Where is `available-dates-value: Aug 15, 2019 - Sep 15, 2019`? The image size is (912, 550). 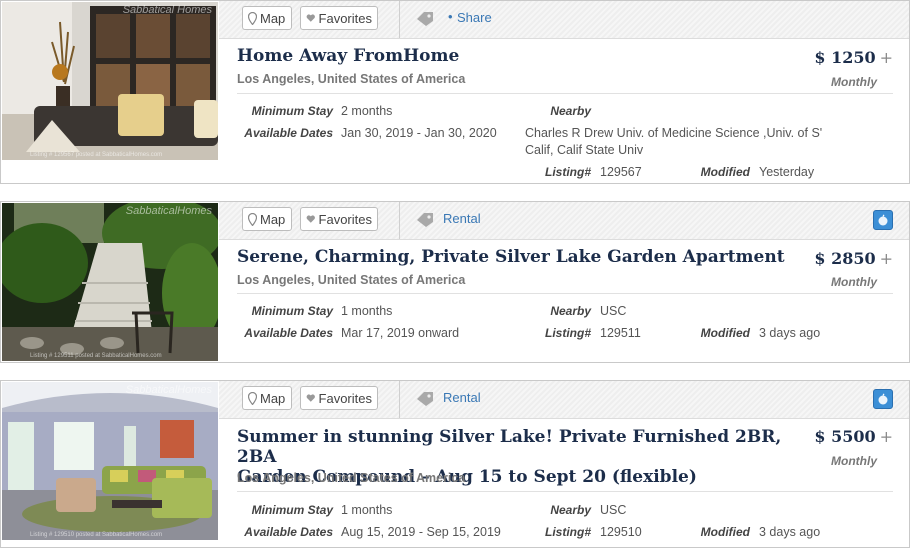
available-dates-value: Aug 15, 2019 - Sep 15, 2019 is located at coordinates (421, 532).